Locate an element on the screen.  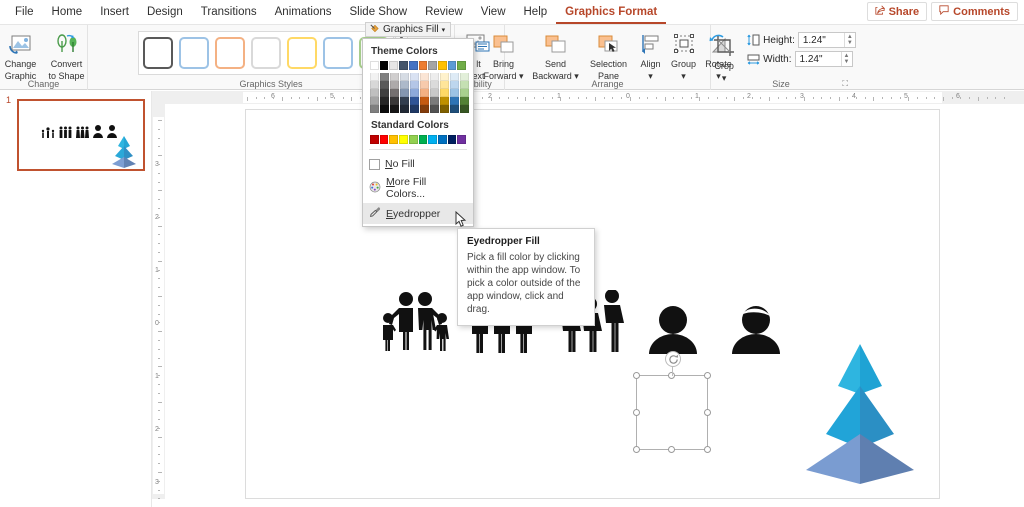
graphics-fill-button: Graphics Fill ▾ is located at coordinates (408, 29).